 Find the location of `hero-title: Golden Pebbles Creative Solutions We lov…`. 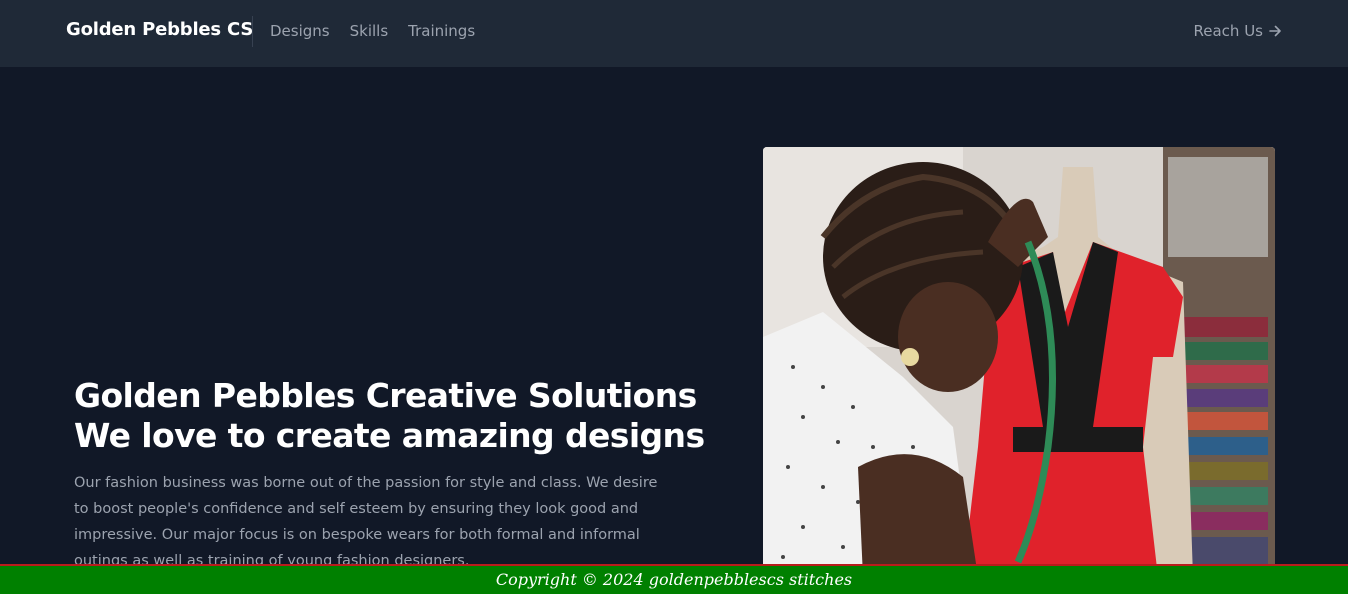

hero-title: Golden Pebbles Creative Solutions We lov… is located at coordinates (389, 416).